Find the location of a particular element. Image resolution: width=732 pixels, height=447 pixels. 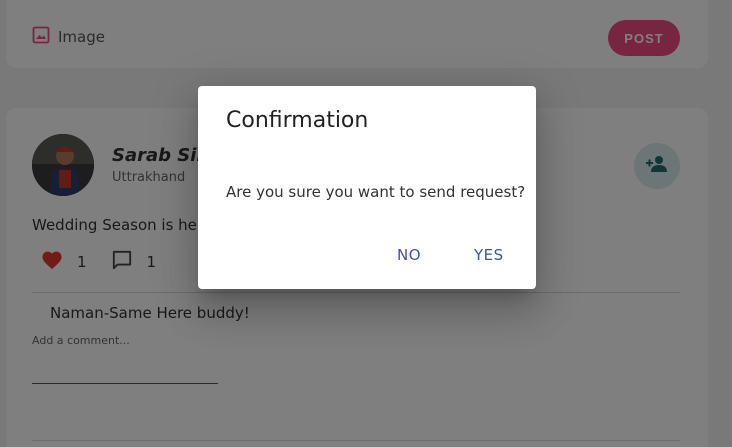

dialog-message: Are you sure you want to send request? is located at coordinates (376, 192).